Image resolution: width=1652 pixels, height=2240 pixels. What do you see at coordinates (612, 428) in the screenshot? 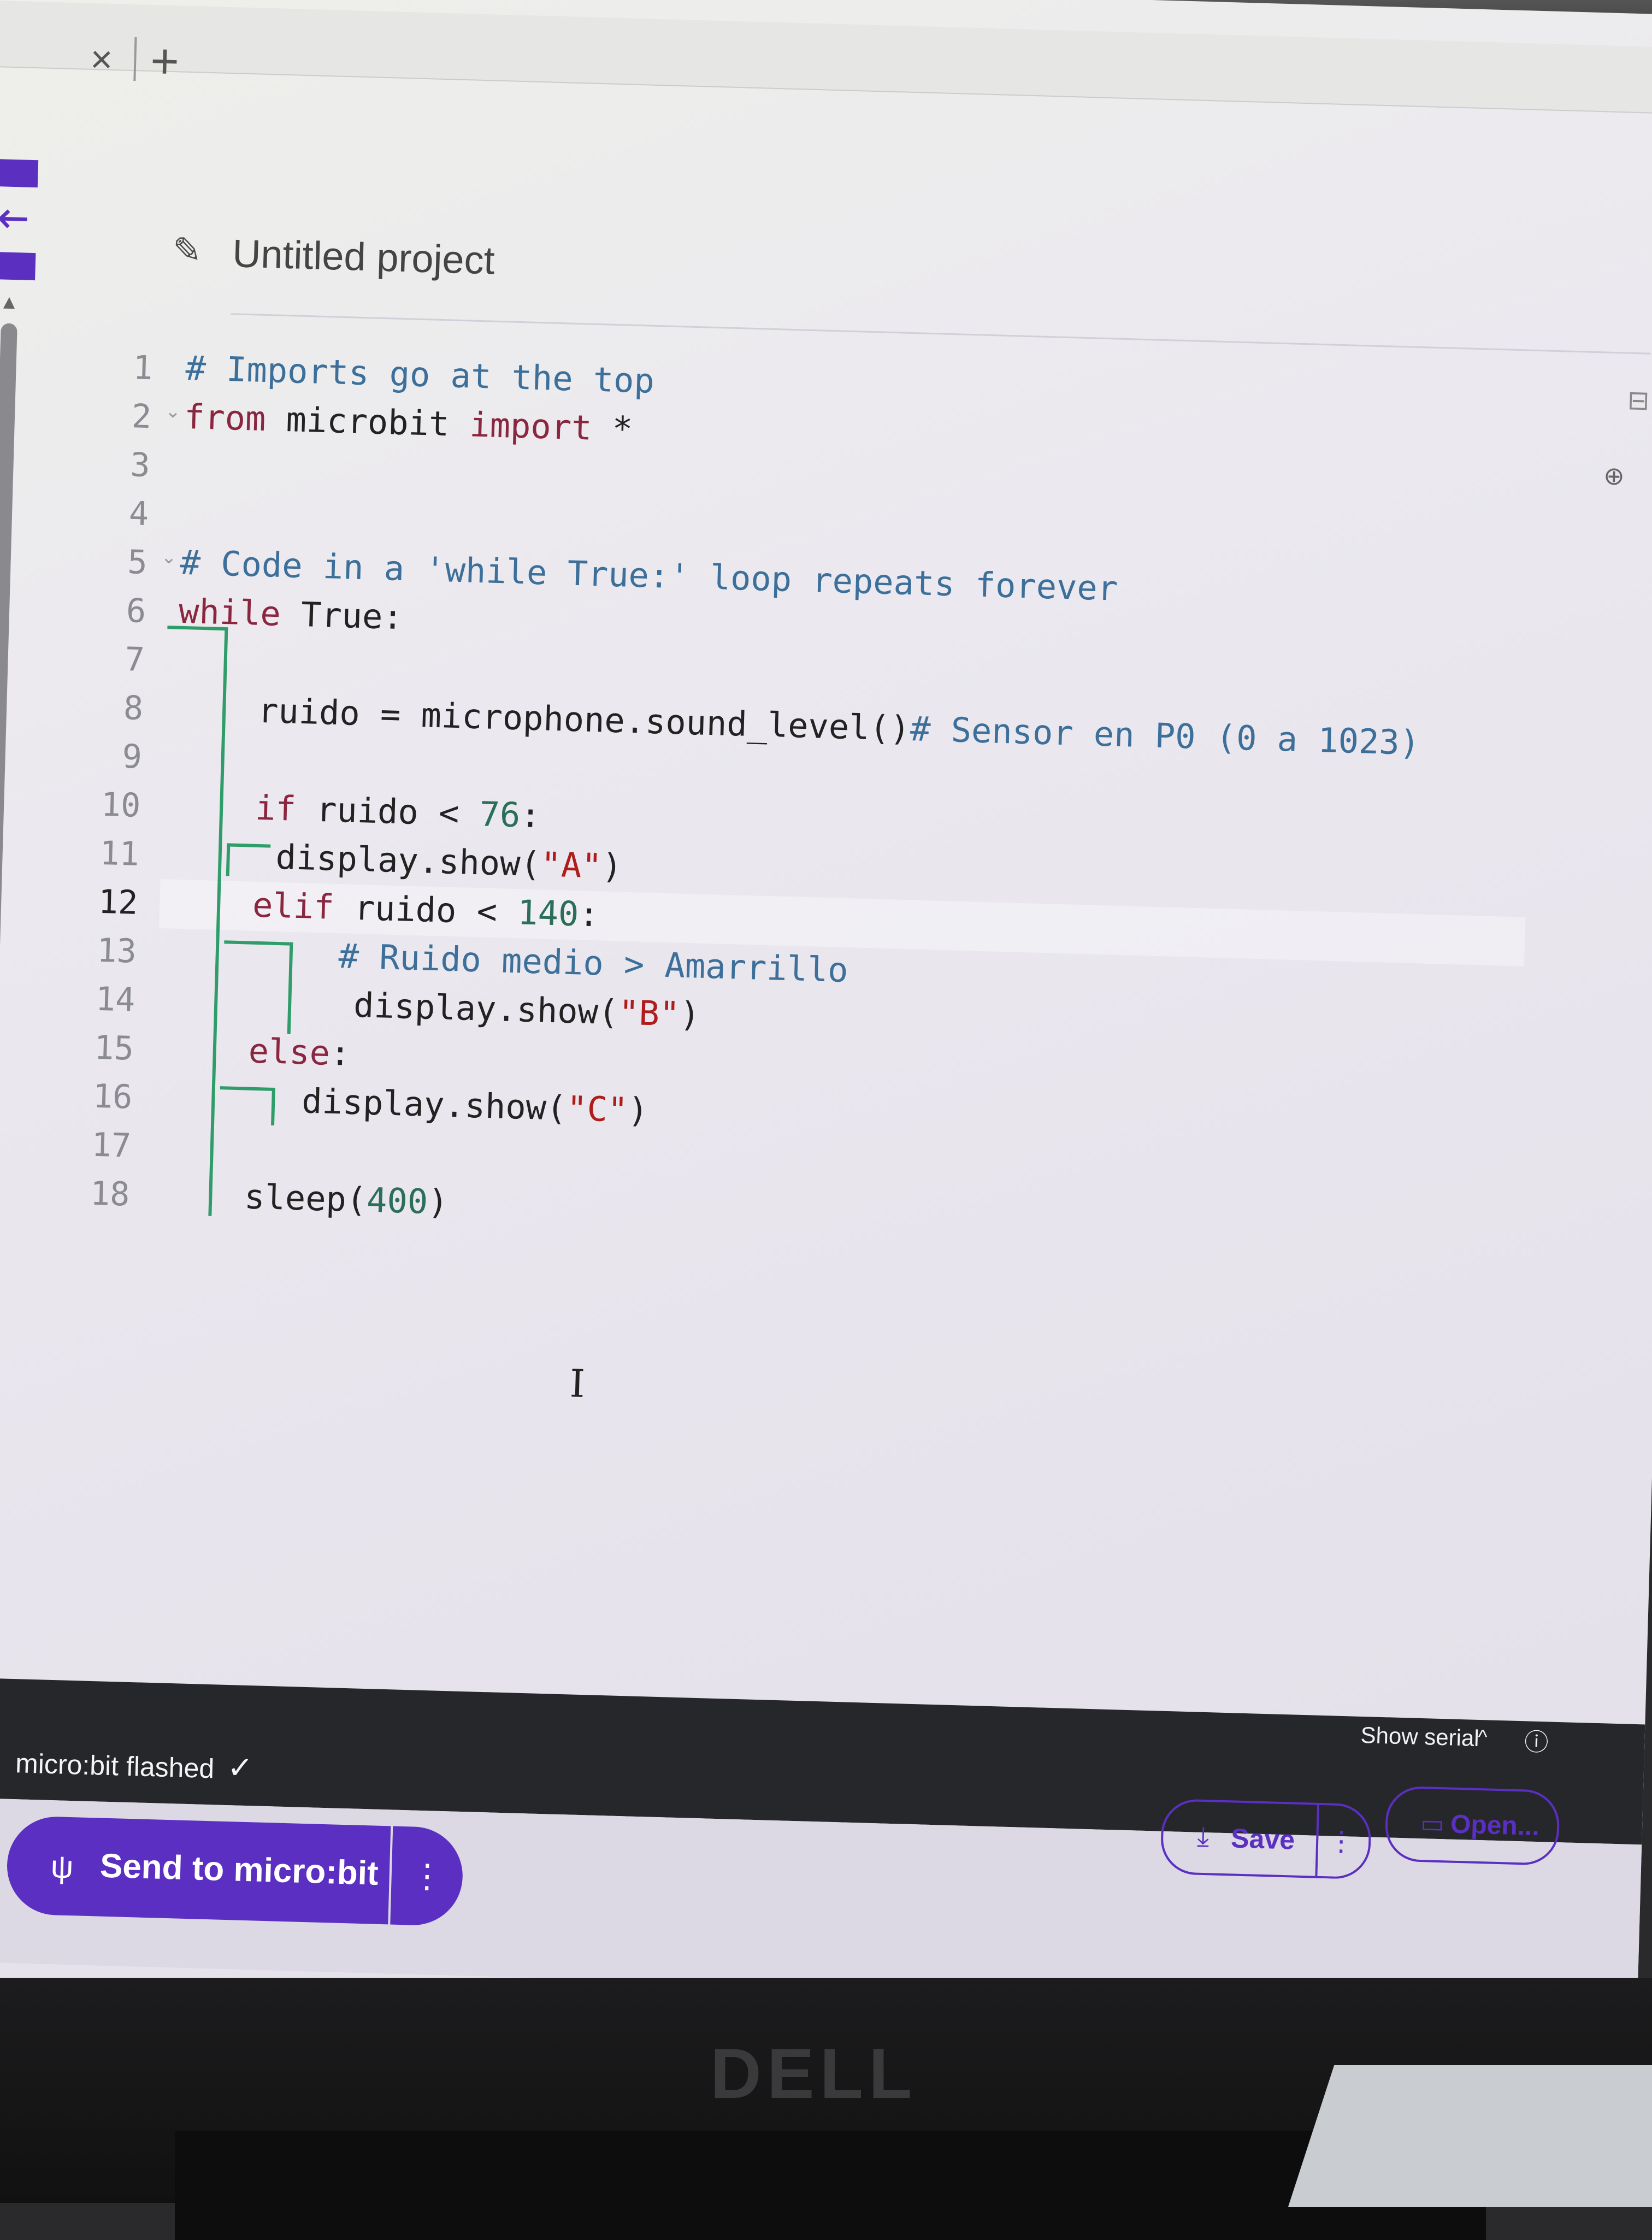
I see `code-token: *` at bounding box center [612, 428].